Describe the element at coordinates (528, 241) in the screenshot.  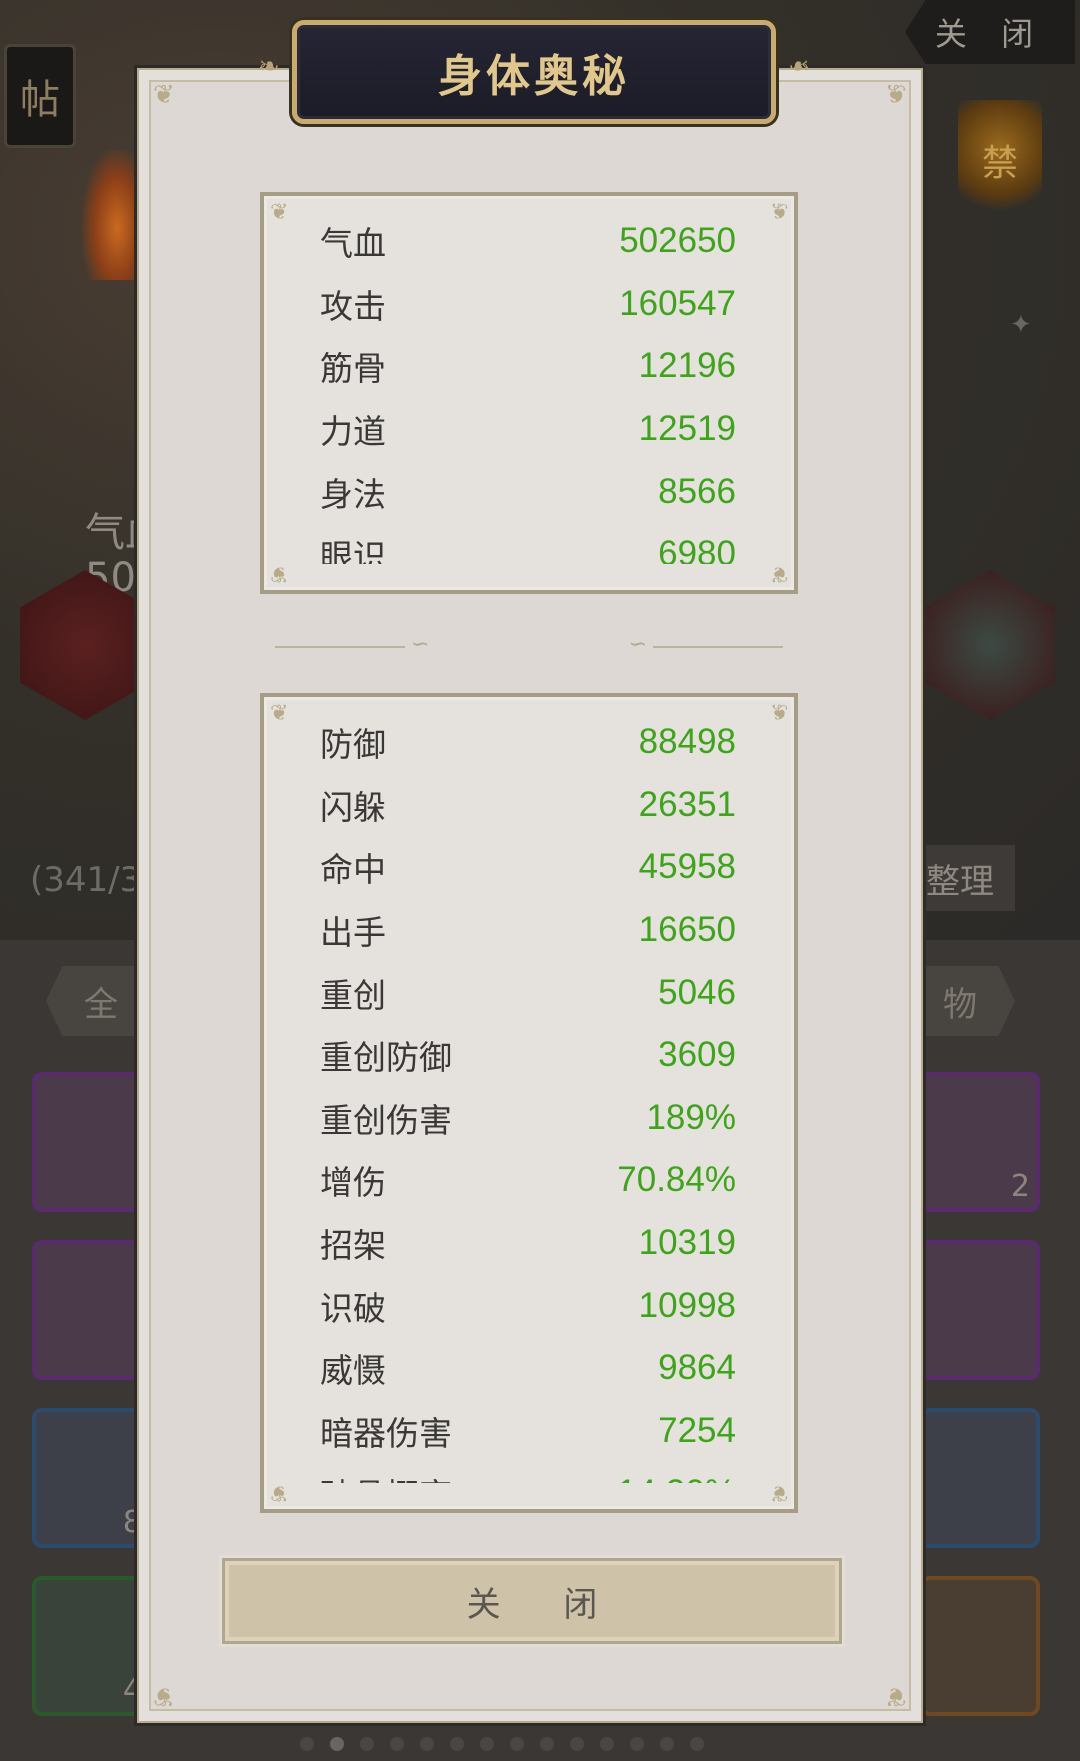
I see `stat-row: 气血 502650` at that location.